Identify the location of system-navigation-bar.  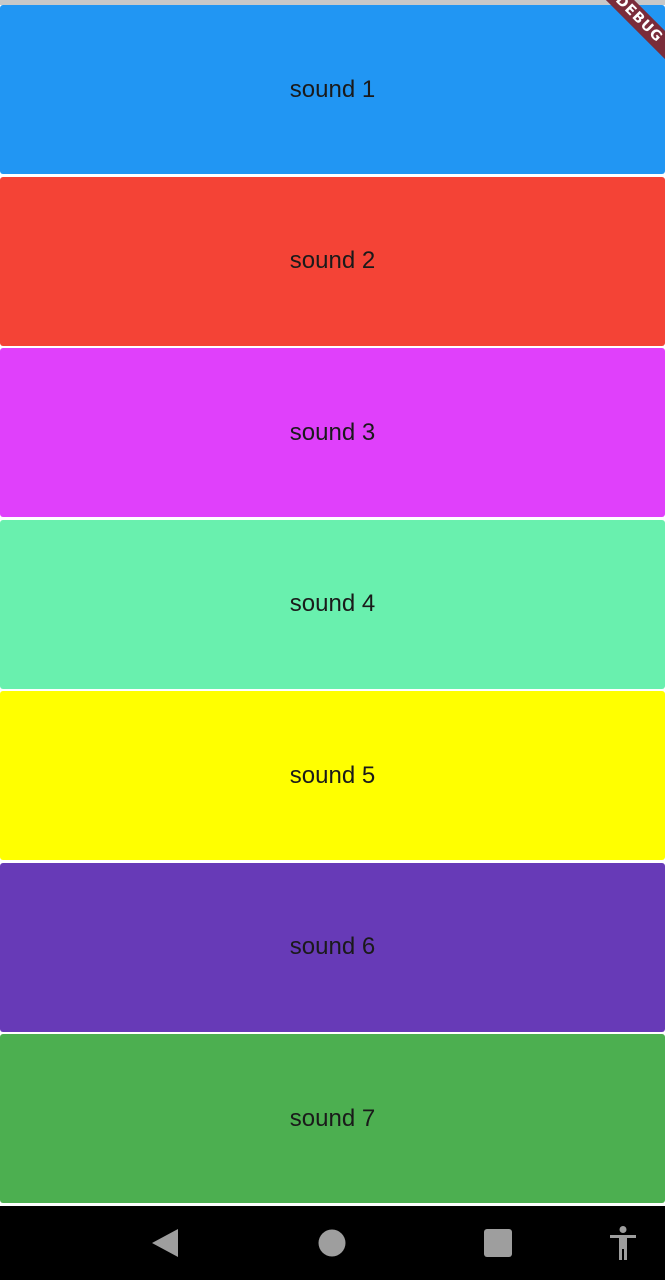
(332, 1243).